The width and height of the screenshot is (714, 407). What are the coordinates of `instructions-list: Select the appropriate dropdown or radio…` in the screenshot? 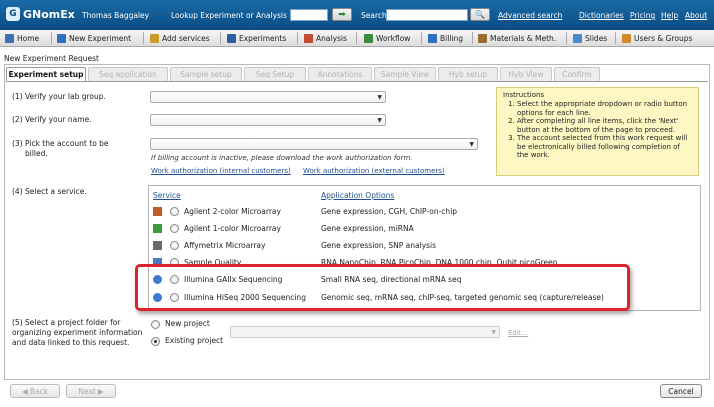 It's located at (597, 130).